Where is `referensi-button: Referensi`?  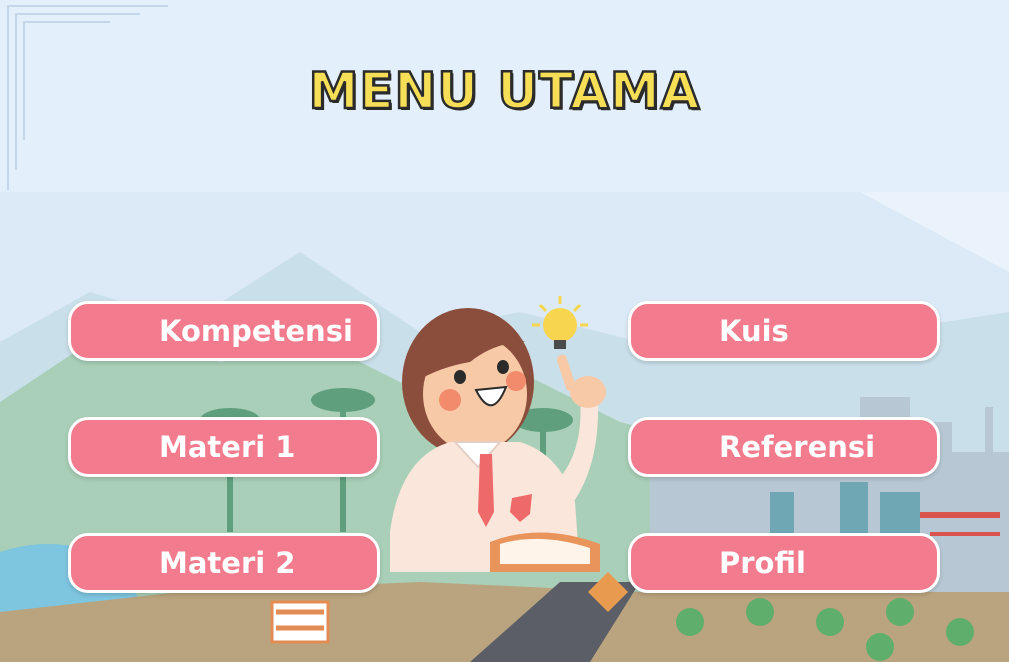 referensi-button: Referensi is located at coordinates (784, 447).